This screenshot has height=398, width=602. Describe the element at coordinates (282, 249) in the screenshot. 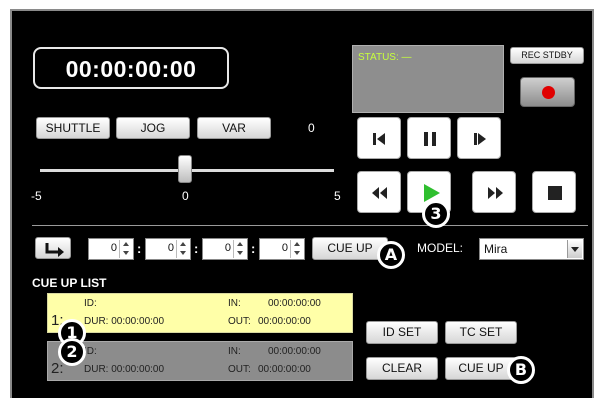

I see `cue-frames-stepper: 0` at that location.